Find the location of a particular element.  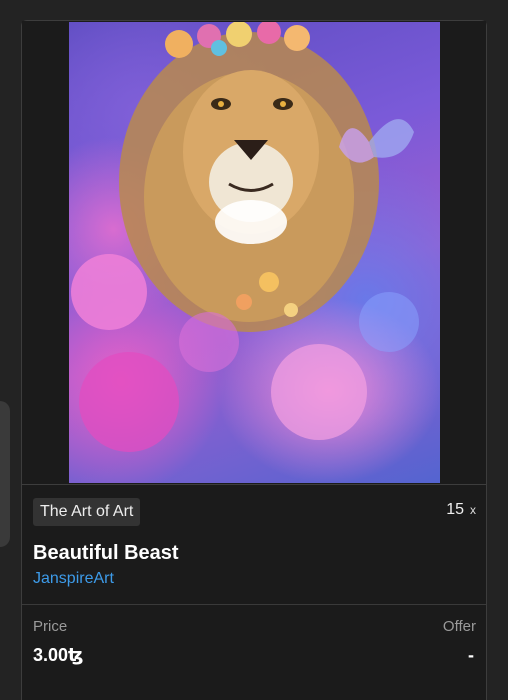

offer-value: - is located at coordinates (471, 655).